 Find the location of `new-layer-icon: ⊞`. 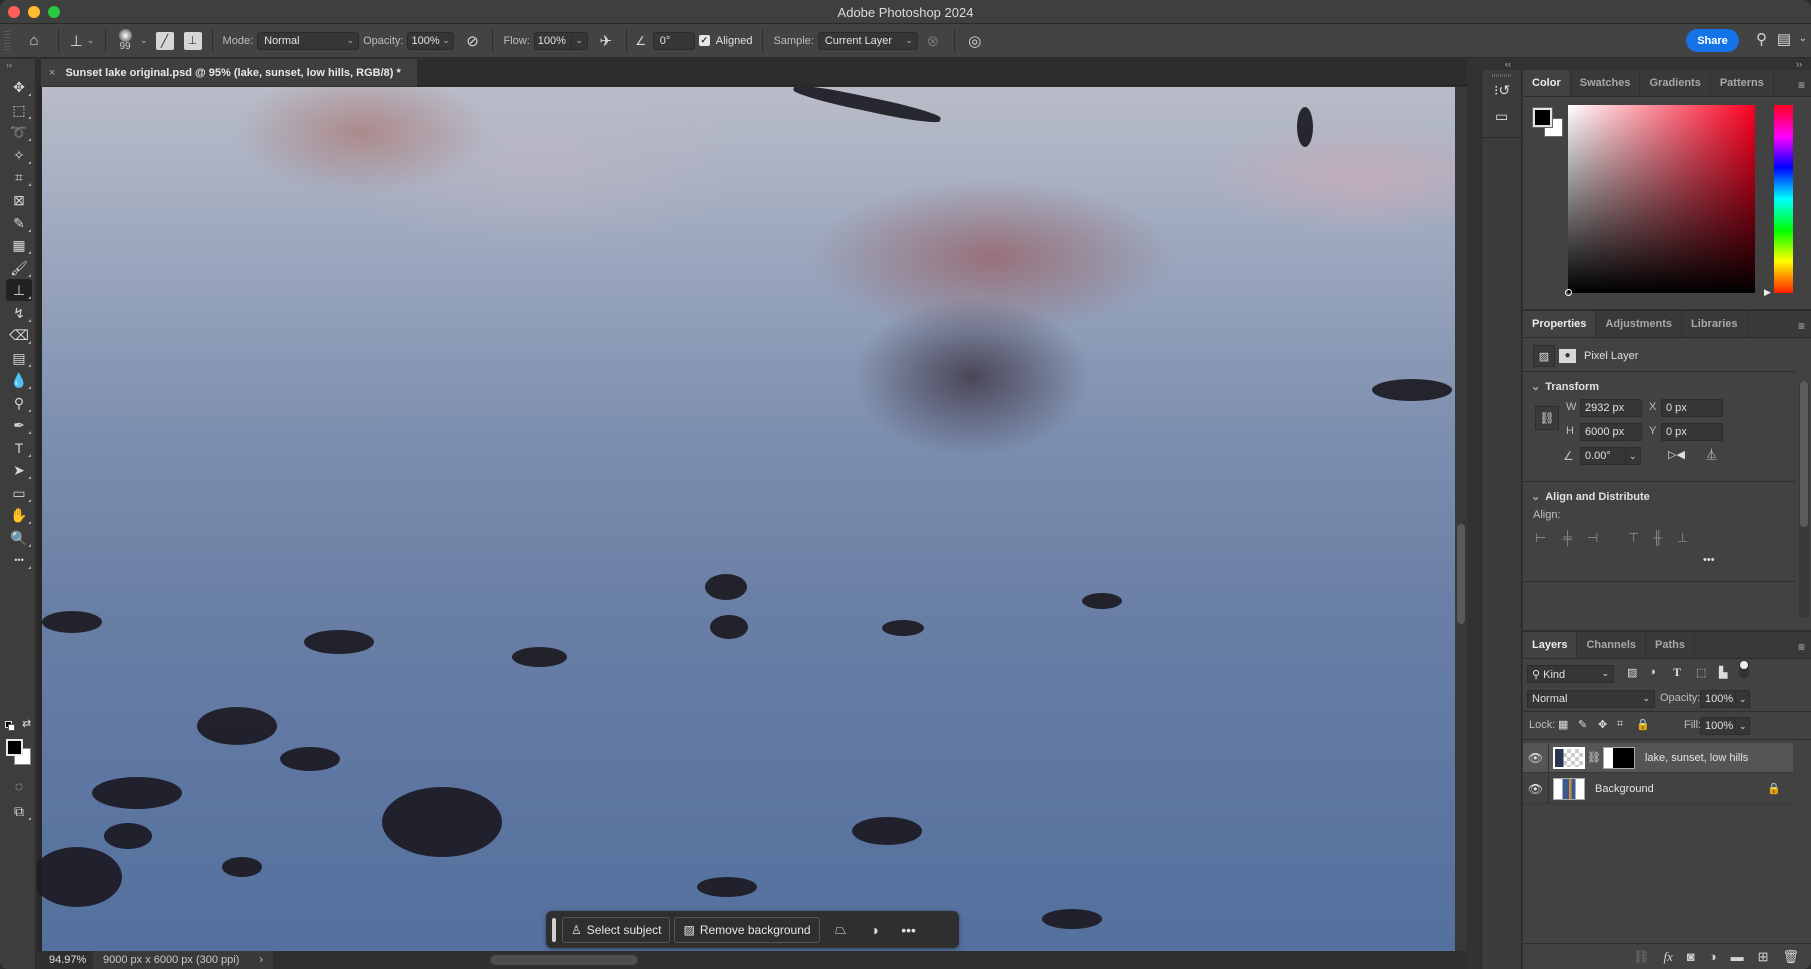

new-layer-icon: ⊞ is located at coordinates (1763, 957).